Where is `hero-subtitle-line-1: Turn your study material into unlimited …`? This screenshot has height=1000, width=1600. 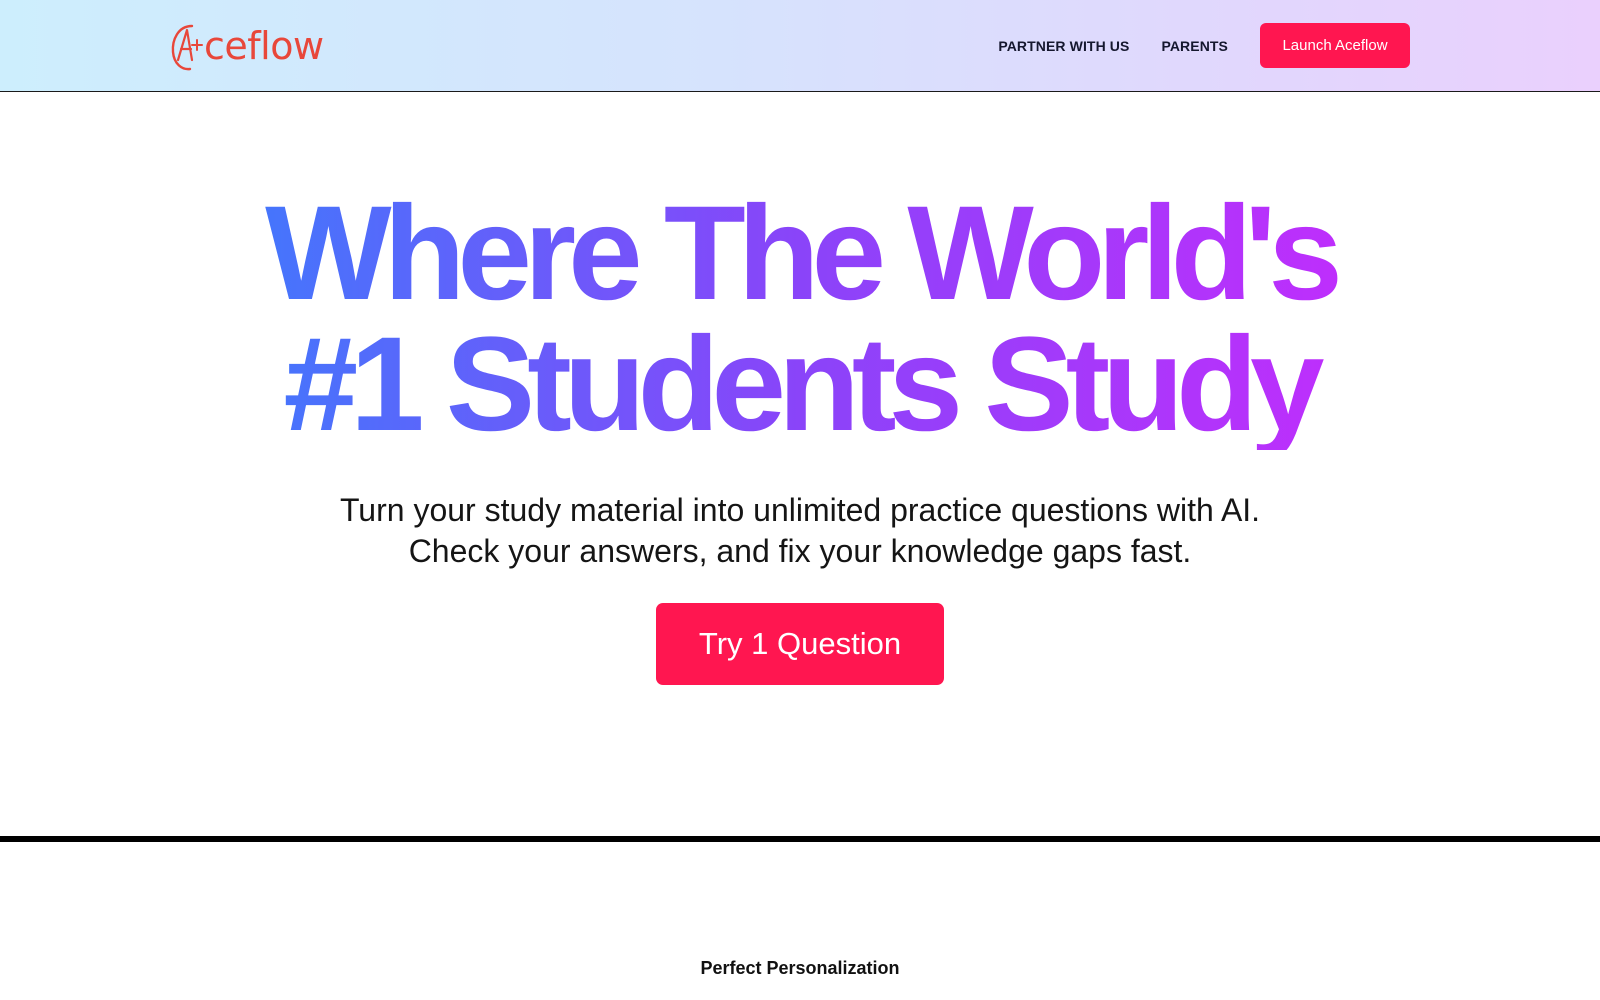 hero-subtitle-line-1: Turn your study material into unlimited … is located at coordinates (800, 510).